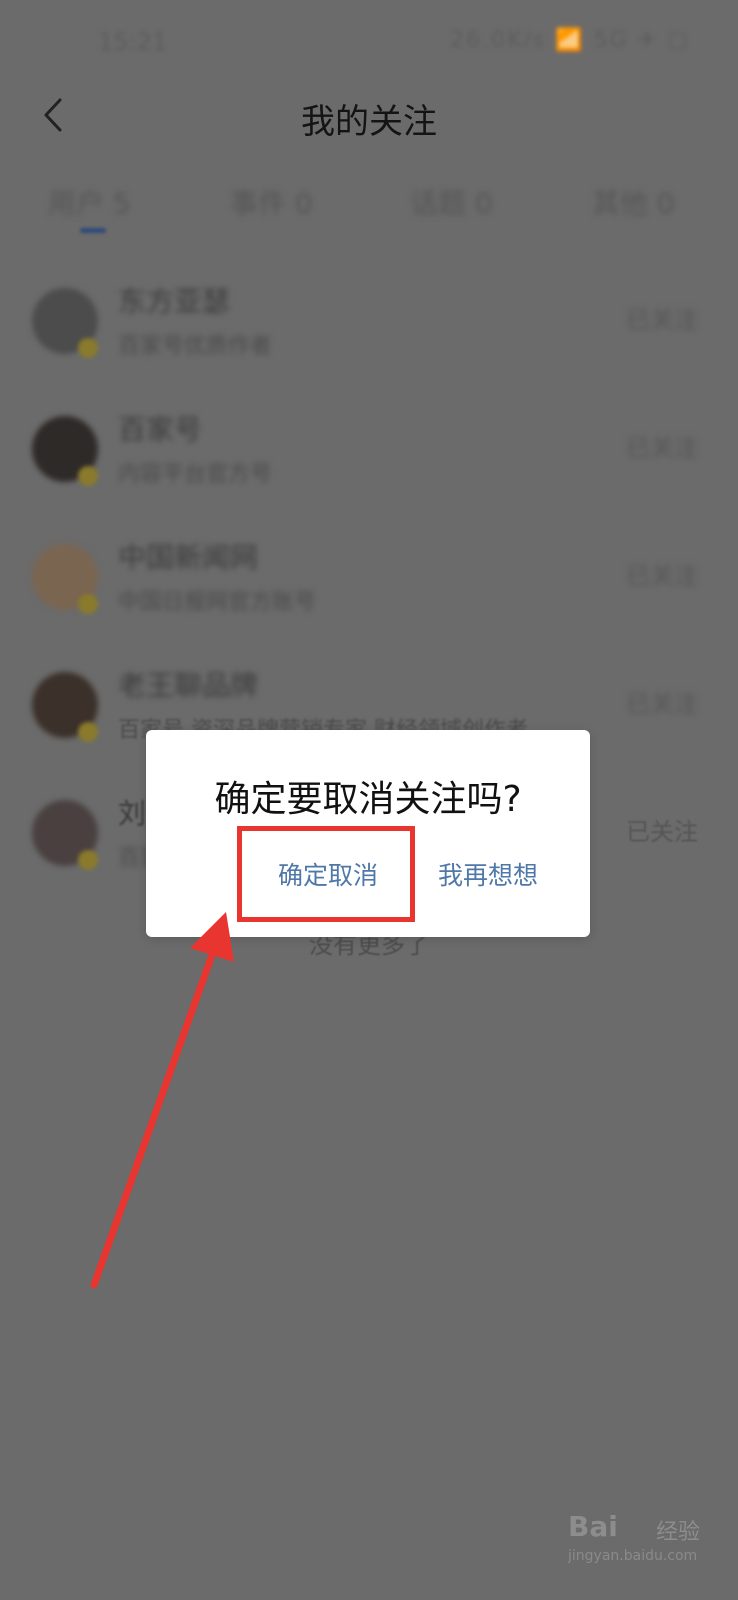  Describe the element at coordinates (369, 122) in the screenshot. I see `page-title: 我的关注` at that location.